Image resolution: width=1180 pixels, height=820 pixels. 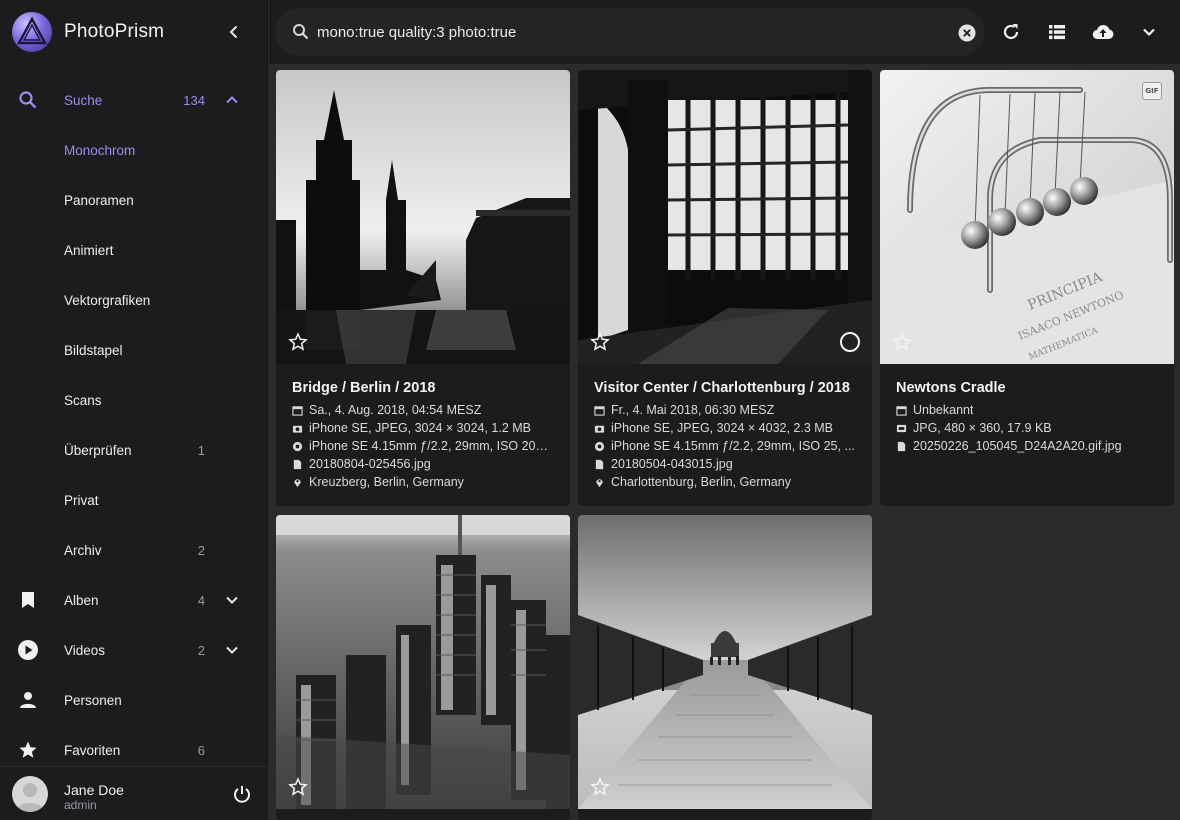 I want to click on sidebar-item-animated: Animiert, so click(x=134, y=250).